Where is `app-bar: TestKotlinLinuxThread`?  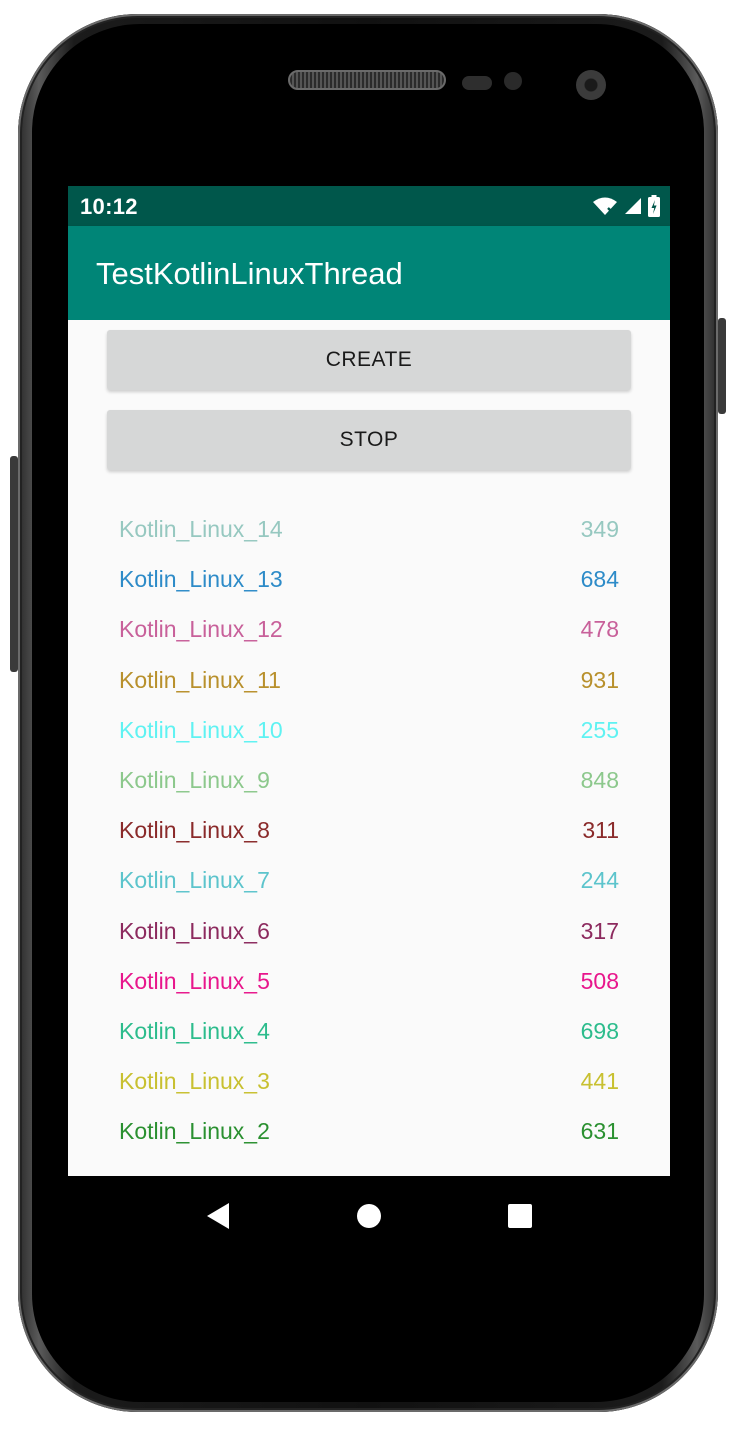 app-bar: TestKotlinLinuxThread is located at coordinates (369, 273).